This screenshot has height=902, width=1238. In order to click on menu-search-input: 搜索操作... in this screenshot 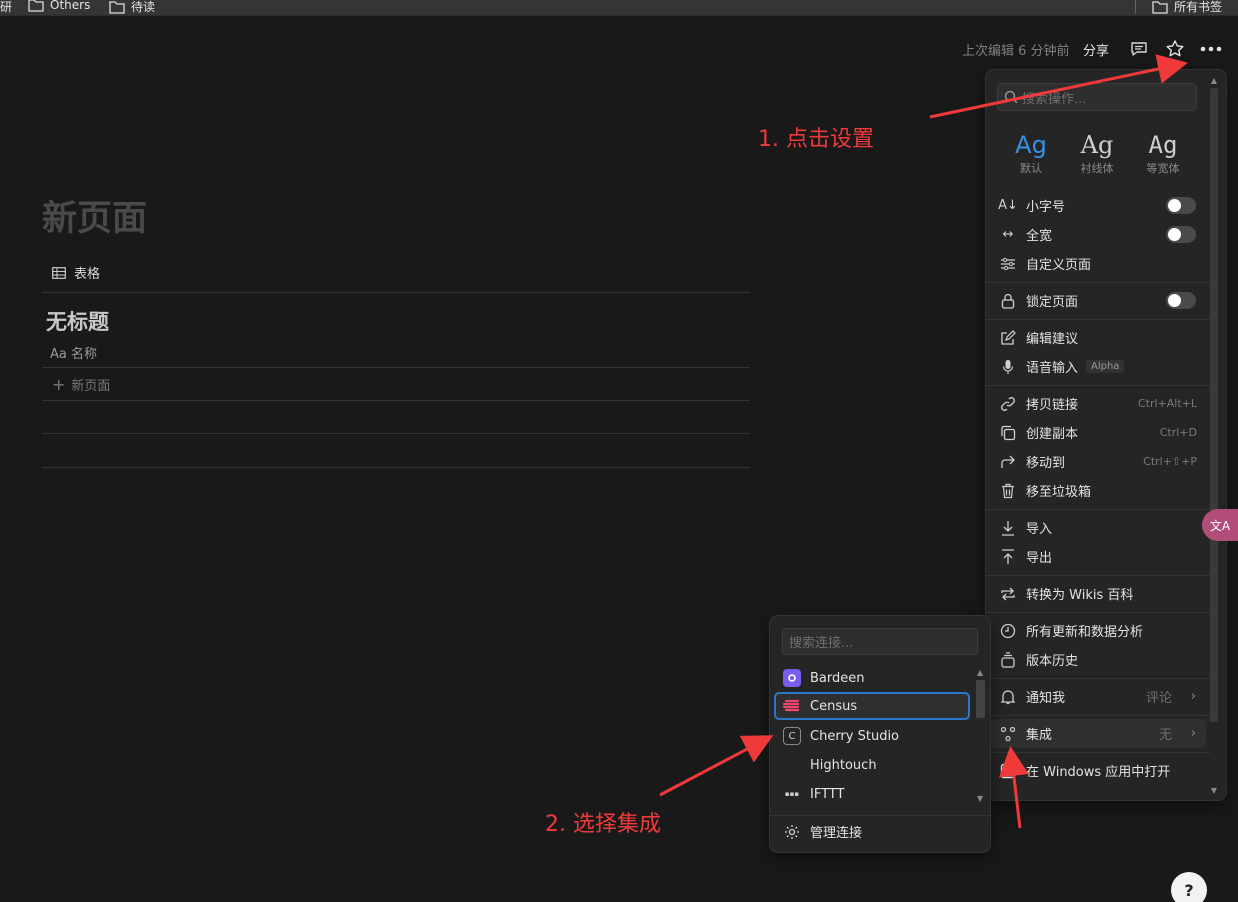, I will do `click(1097, 97)`.